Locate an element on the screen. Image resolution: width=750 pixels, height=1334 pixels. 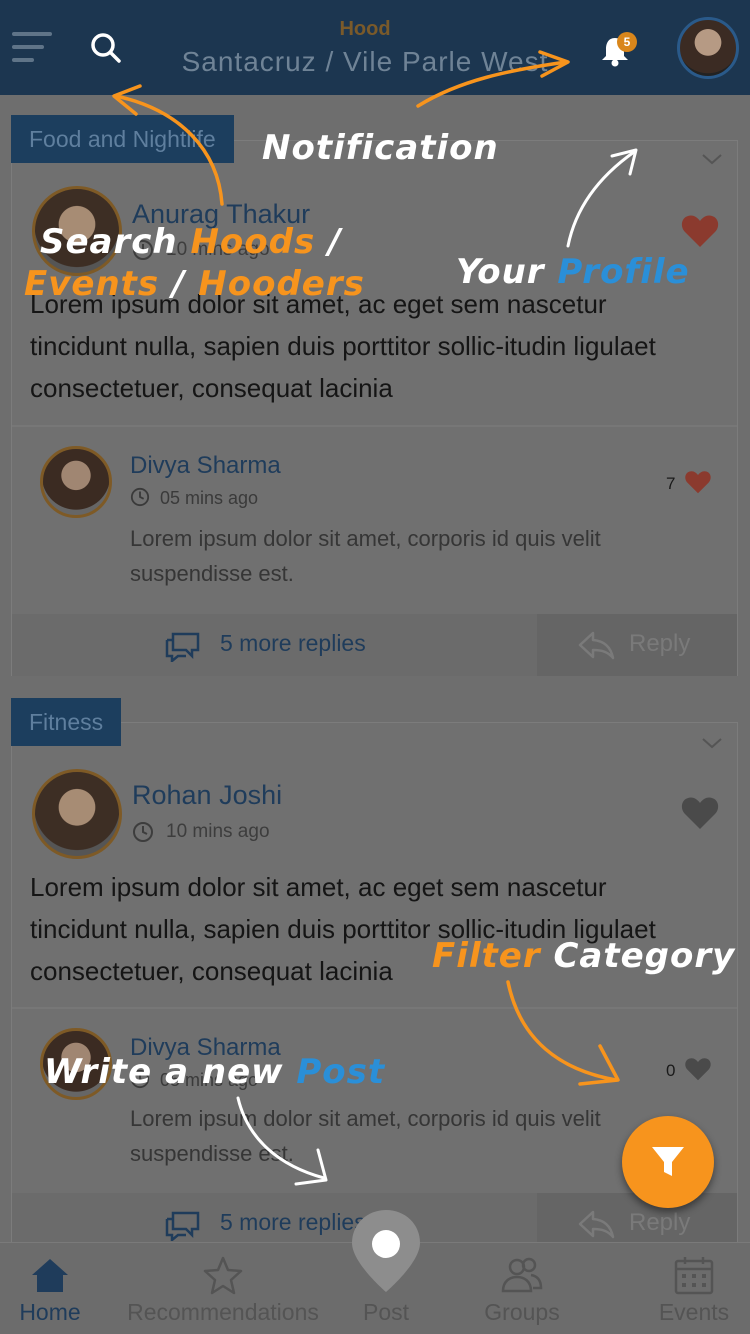
calendar-icon is located at coordinates (694, 1276).